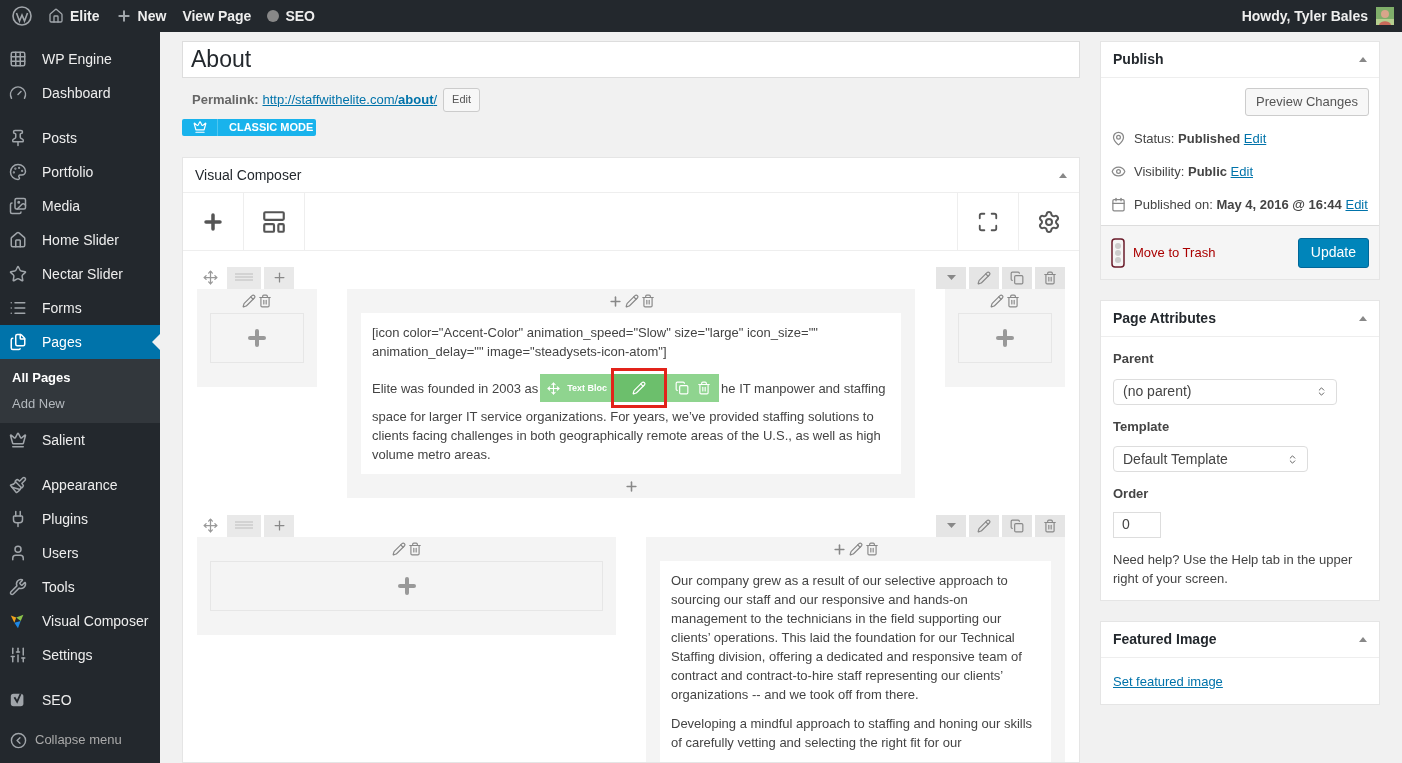 Image resolution: width=1402 pixels, height=763 pixels. What do you see at coordinates (988, 221) in the screenshot?
I see `fullscreen-icon` at bounding box center [988, 221].